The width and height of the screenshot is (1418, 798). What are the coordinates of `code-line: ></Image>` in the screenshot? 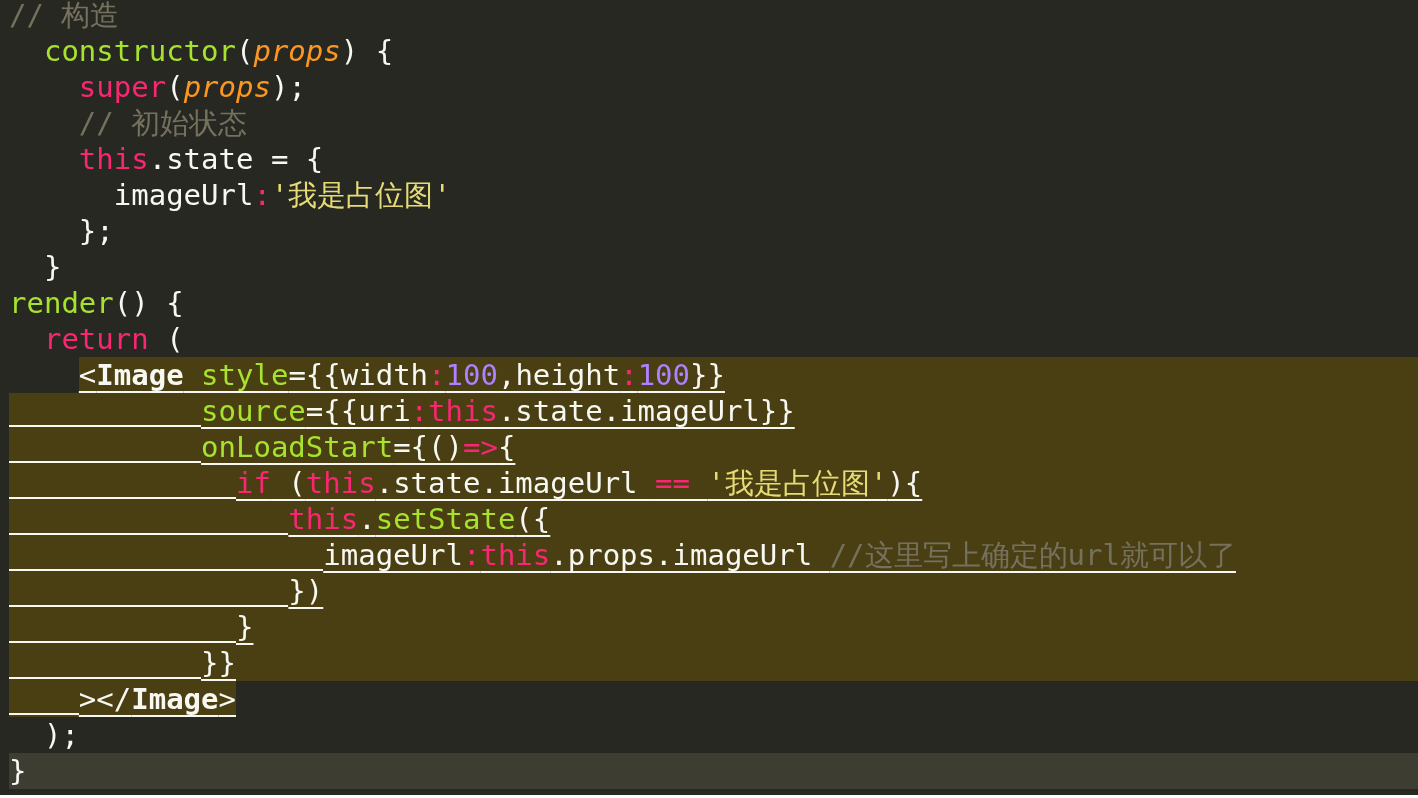 It's located at (157, 699).